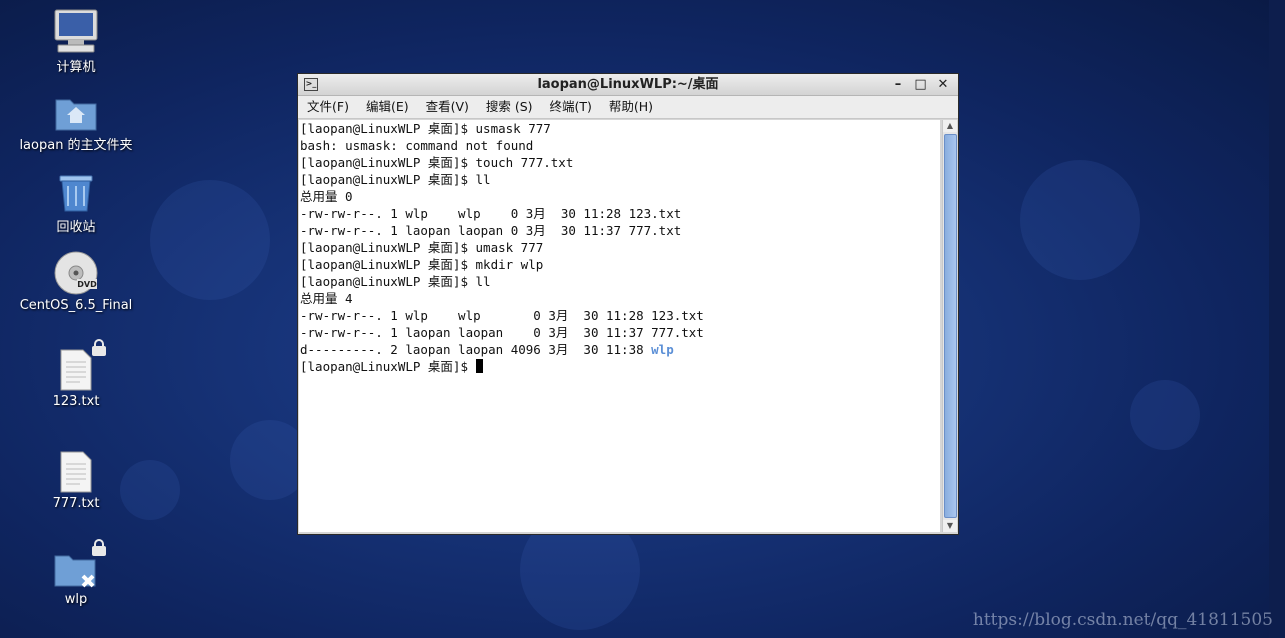  What do you see at coordinates (328, 106) in the screenshot?
I see `menu-file: 文件(F)` at bounding box center [328, 106].